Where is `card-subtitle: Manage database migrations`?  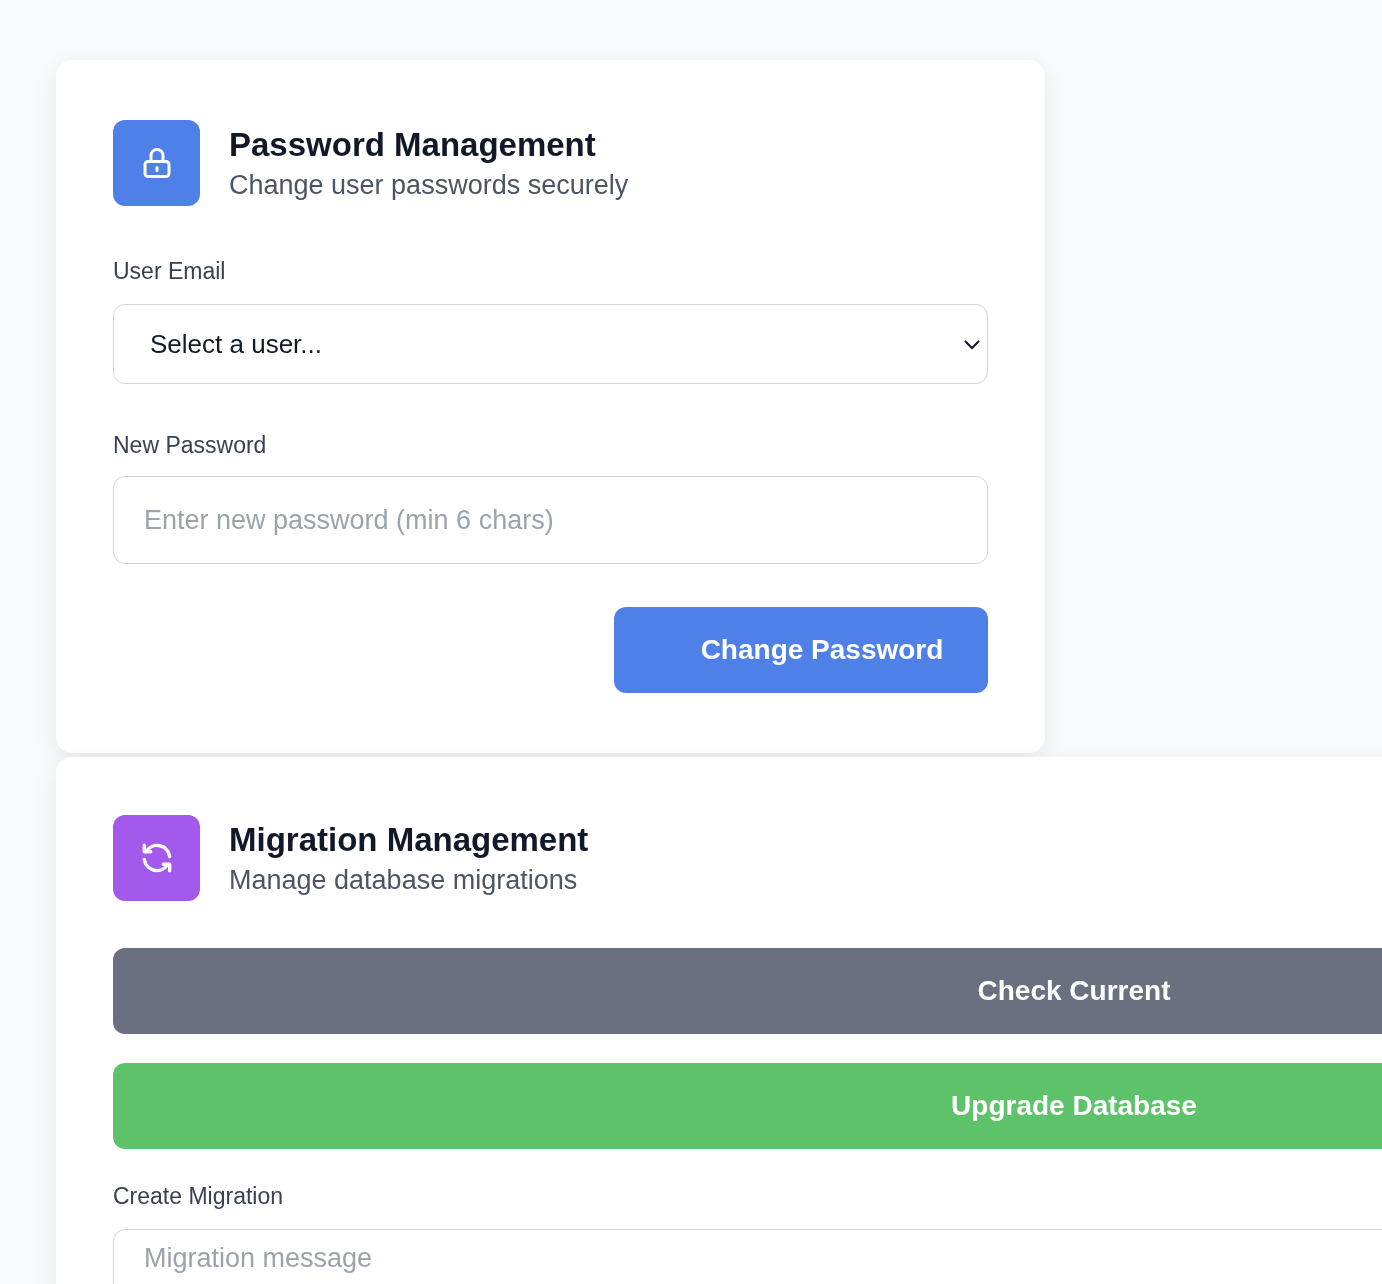
card-subtitle: Manage database migrations is located at coordinates (404, 880).